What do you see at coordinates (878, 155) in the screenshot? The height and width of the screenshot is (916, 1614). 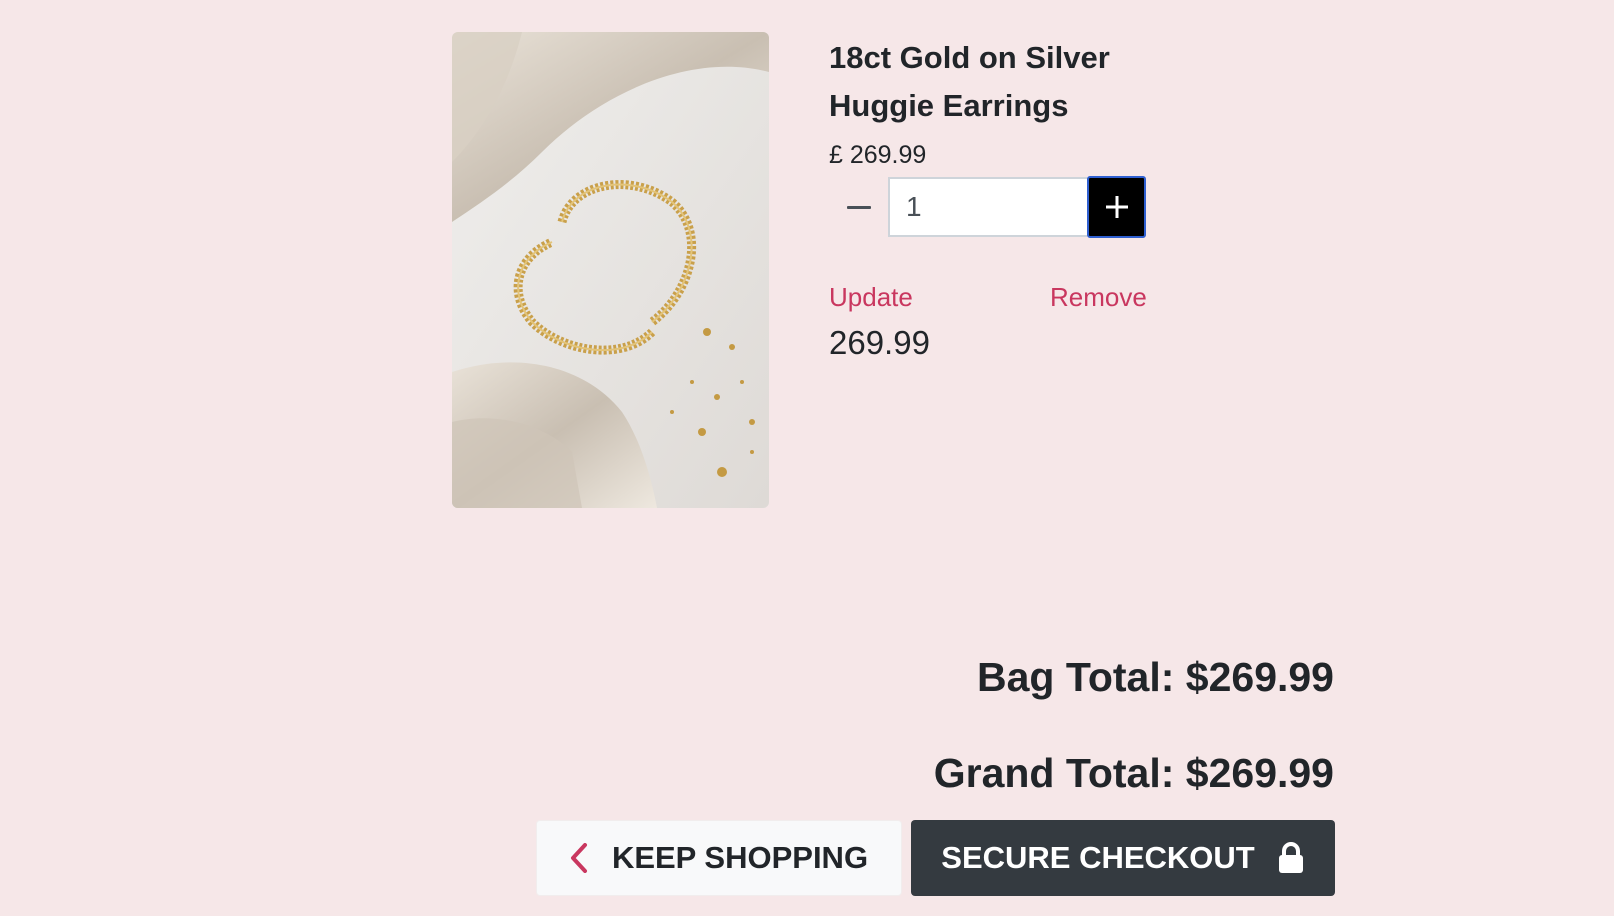 I see `unit-price: £ 269.99` at bounding box center [878, 155].